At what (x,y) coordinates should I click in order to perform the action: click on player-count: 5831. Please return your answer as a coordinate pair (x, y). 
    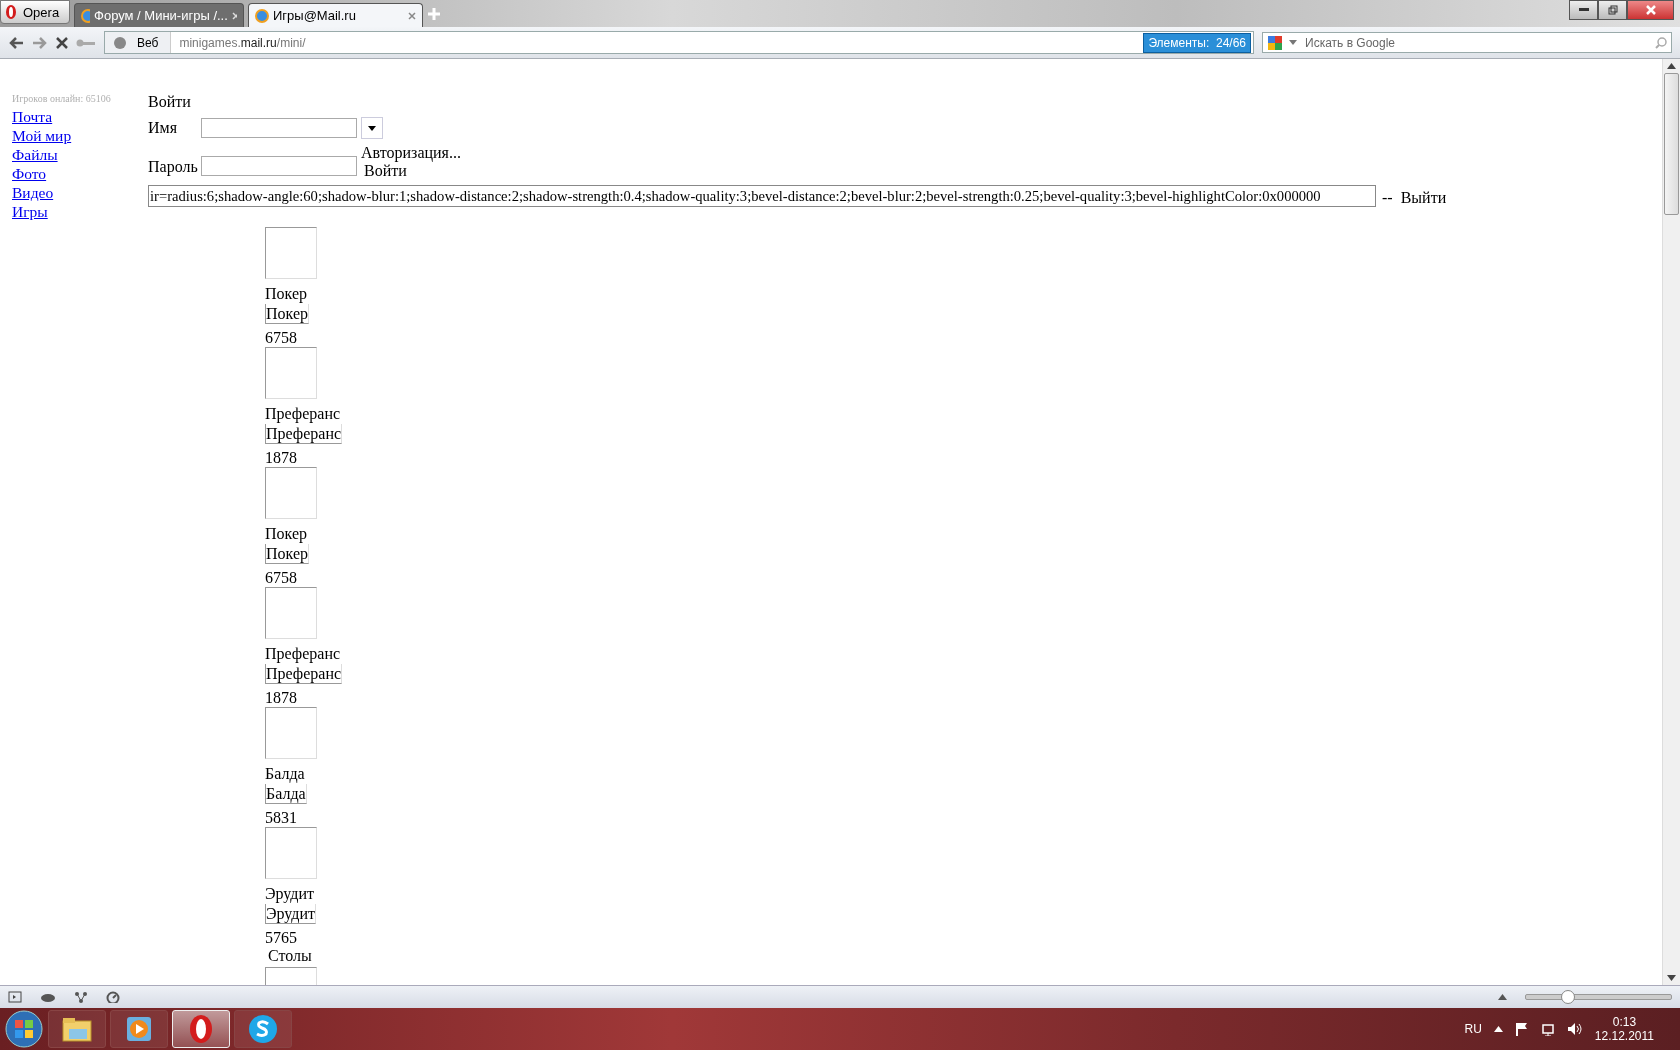
    Looking at the image, I should click on (281, 818).